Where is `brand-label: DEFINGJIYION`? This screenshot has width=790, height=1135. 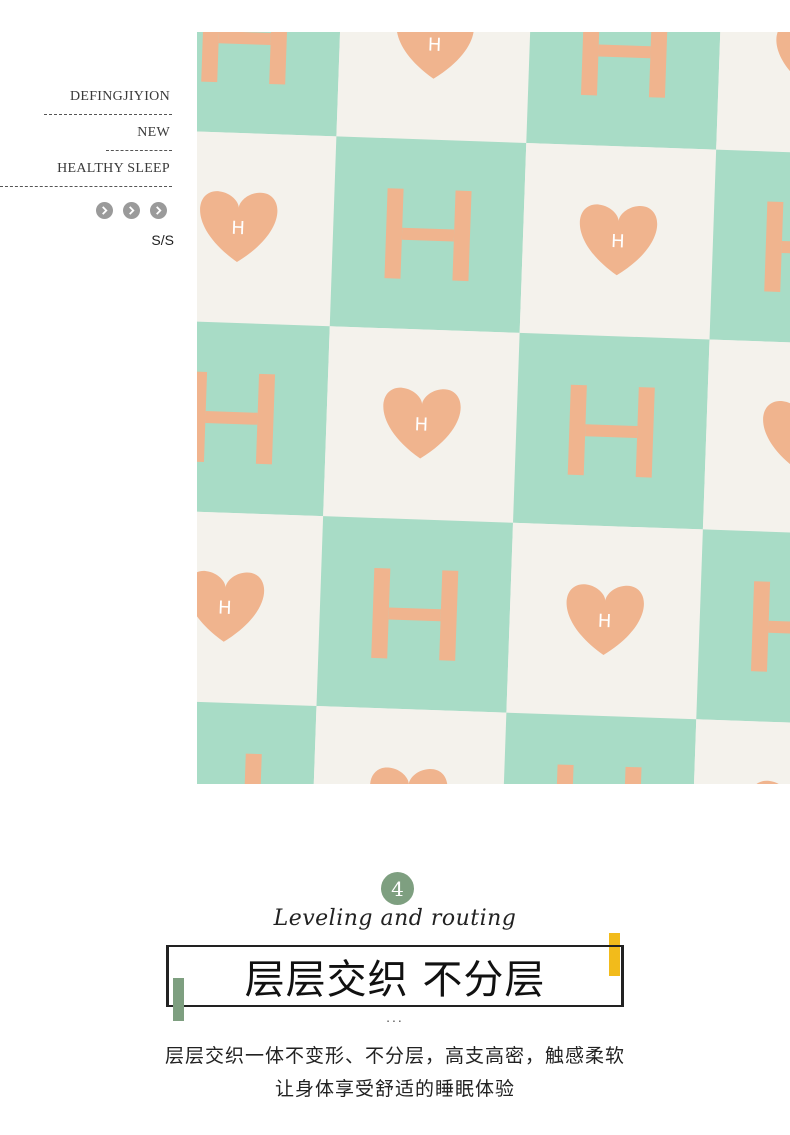 brand-label: DEFINGJIYION is located at coordinates (119, 96).